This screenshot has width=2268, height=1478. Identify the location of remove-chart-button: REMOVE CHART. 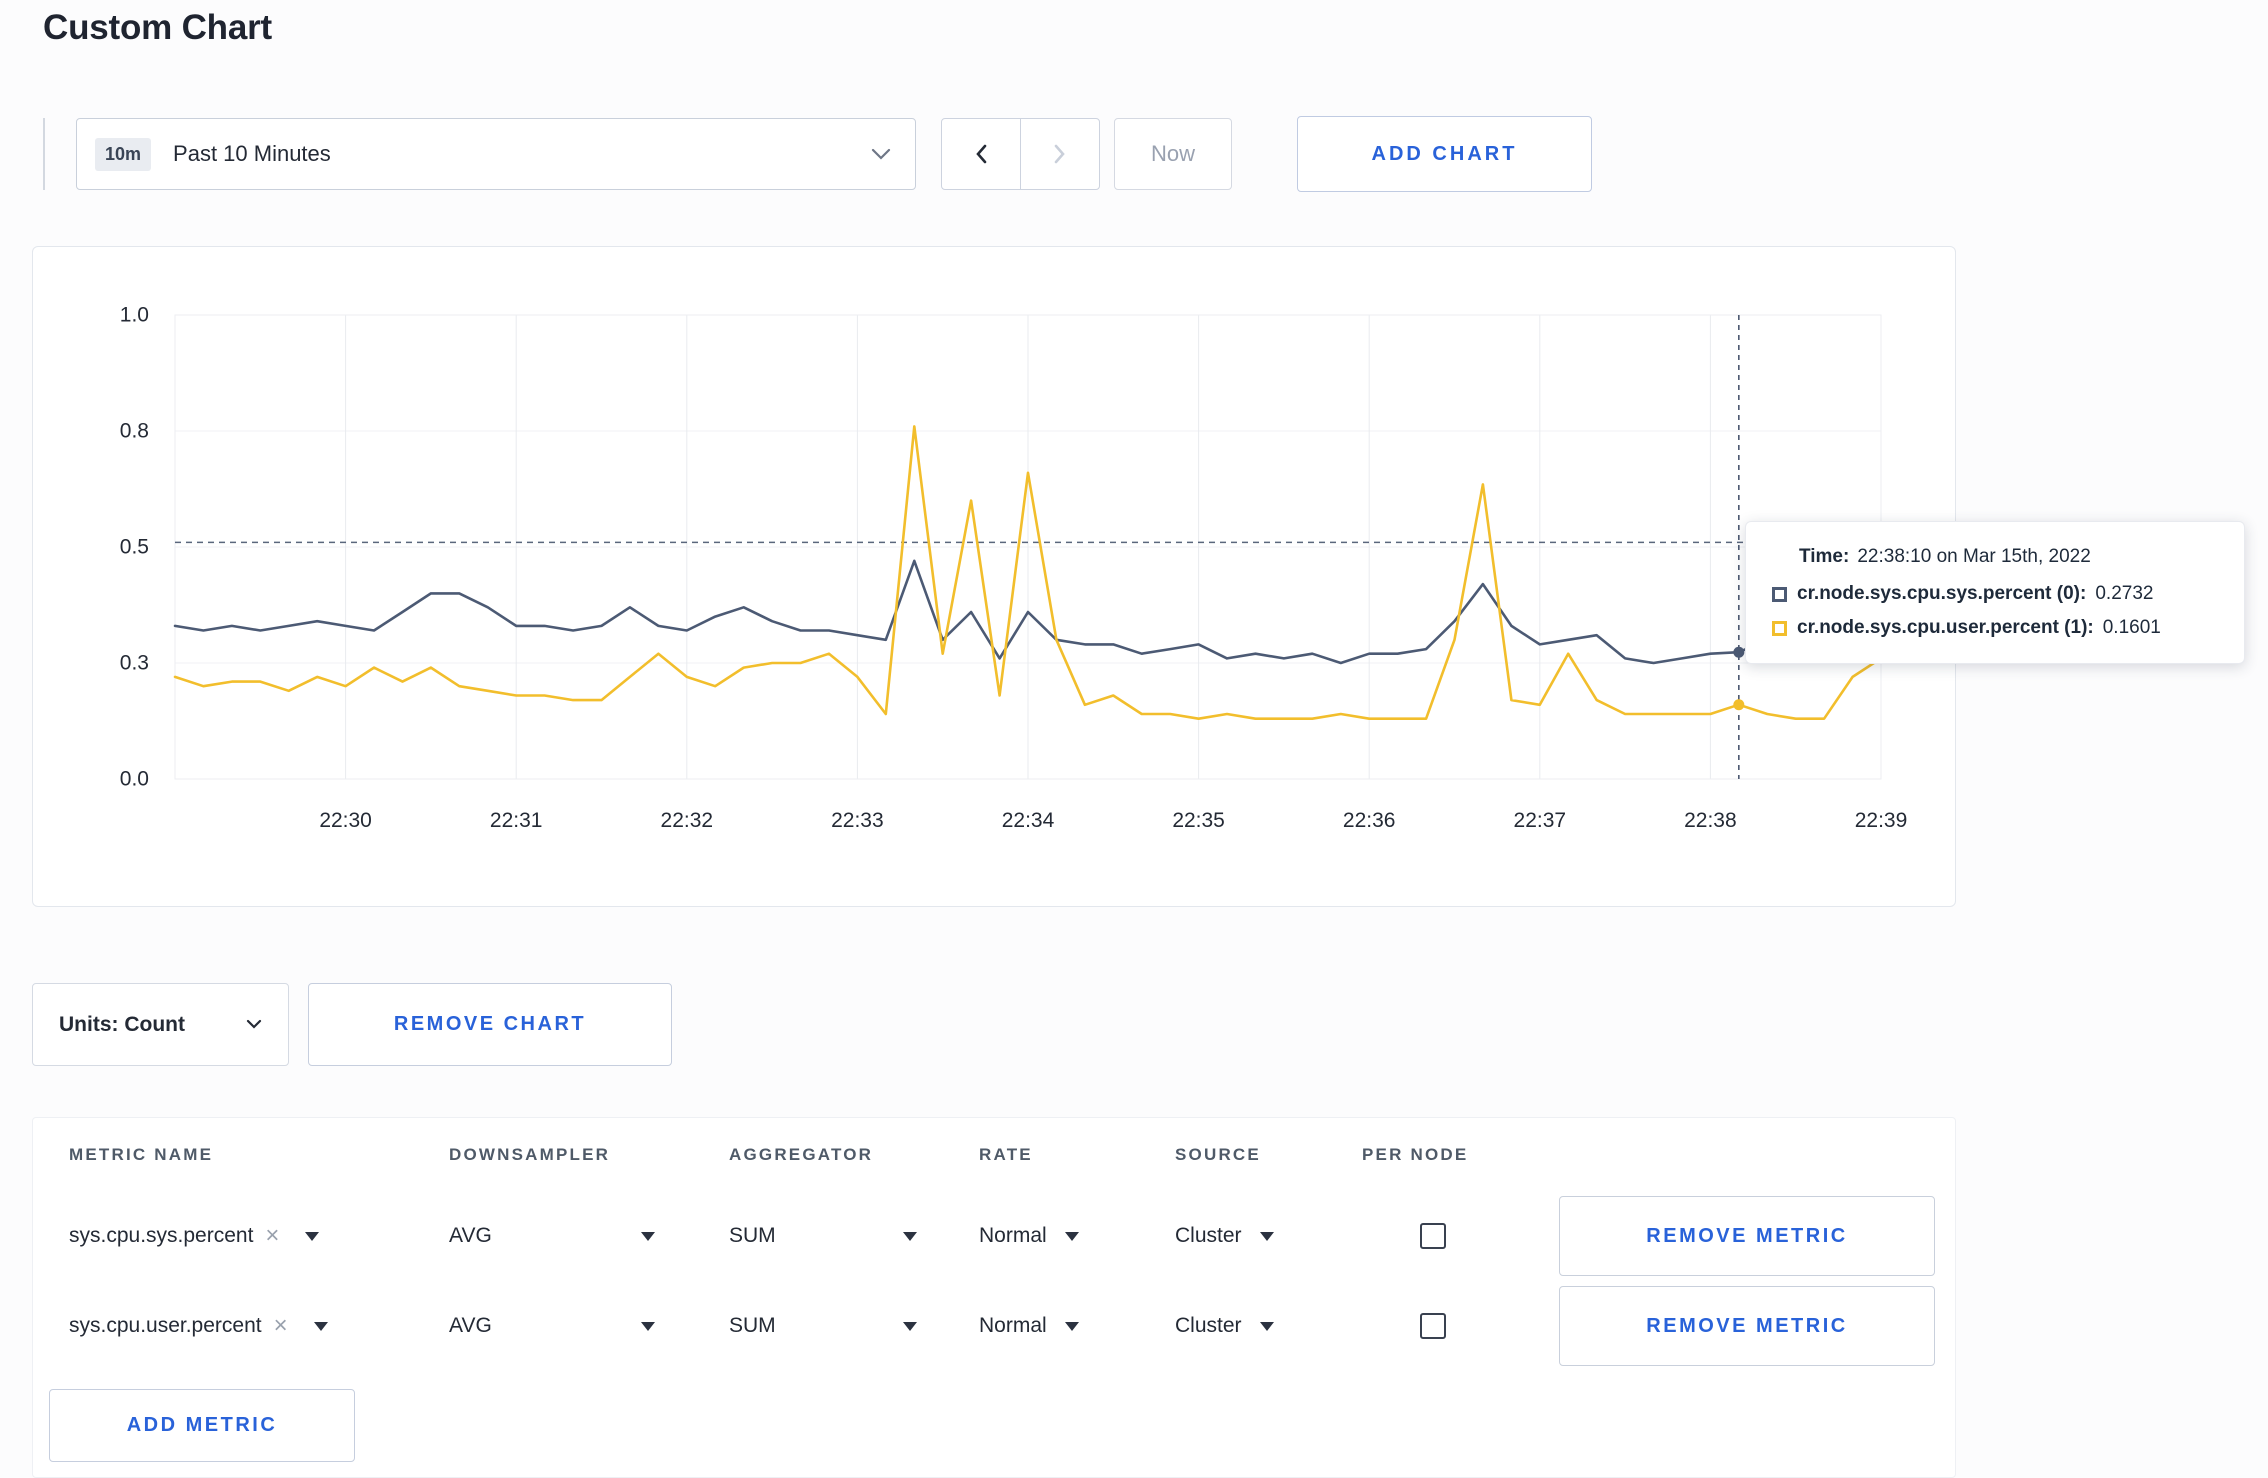
(490, 1024).